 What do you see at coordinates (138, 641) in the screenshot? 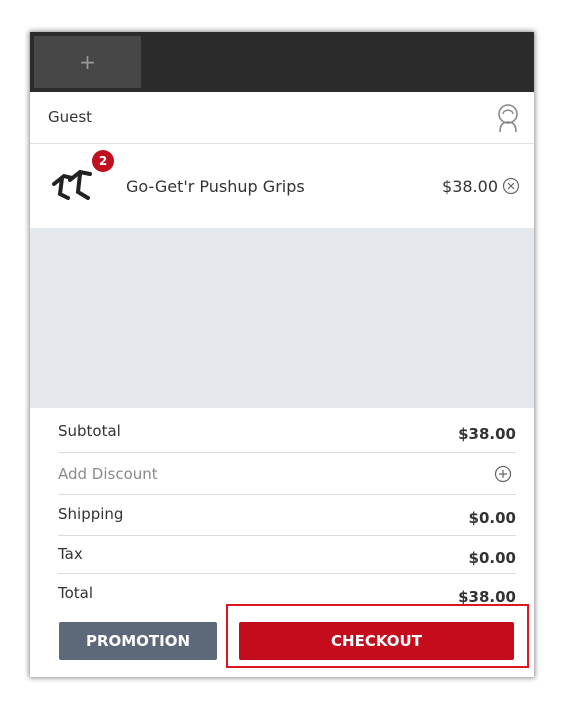
I see `promotion-button: PROMOTION` at bounding box center [138, 641].